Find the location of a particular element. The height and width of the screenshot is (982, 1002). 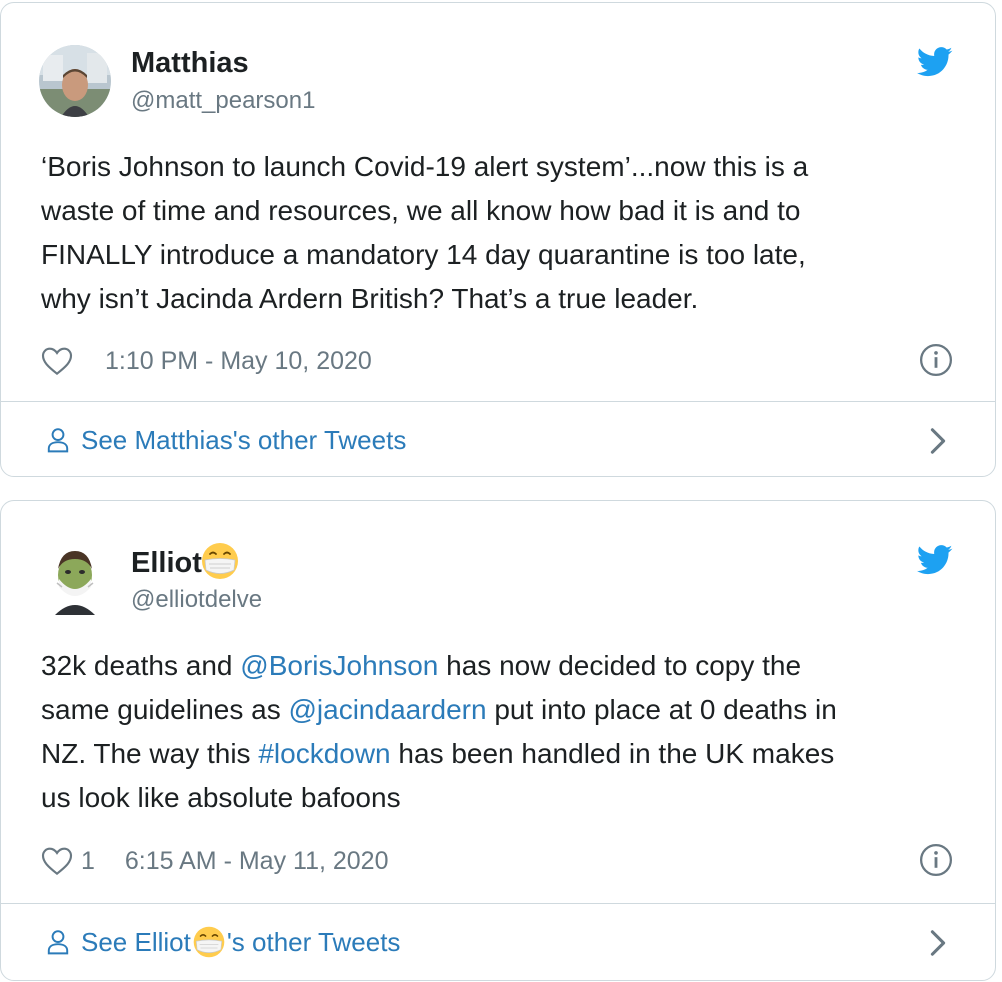

text-segment: same guidelines as is located at coordinates (165, 709).